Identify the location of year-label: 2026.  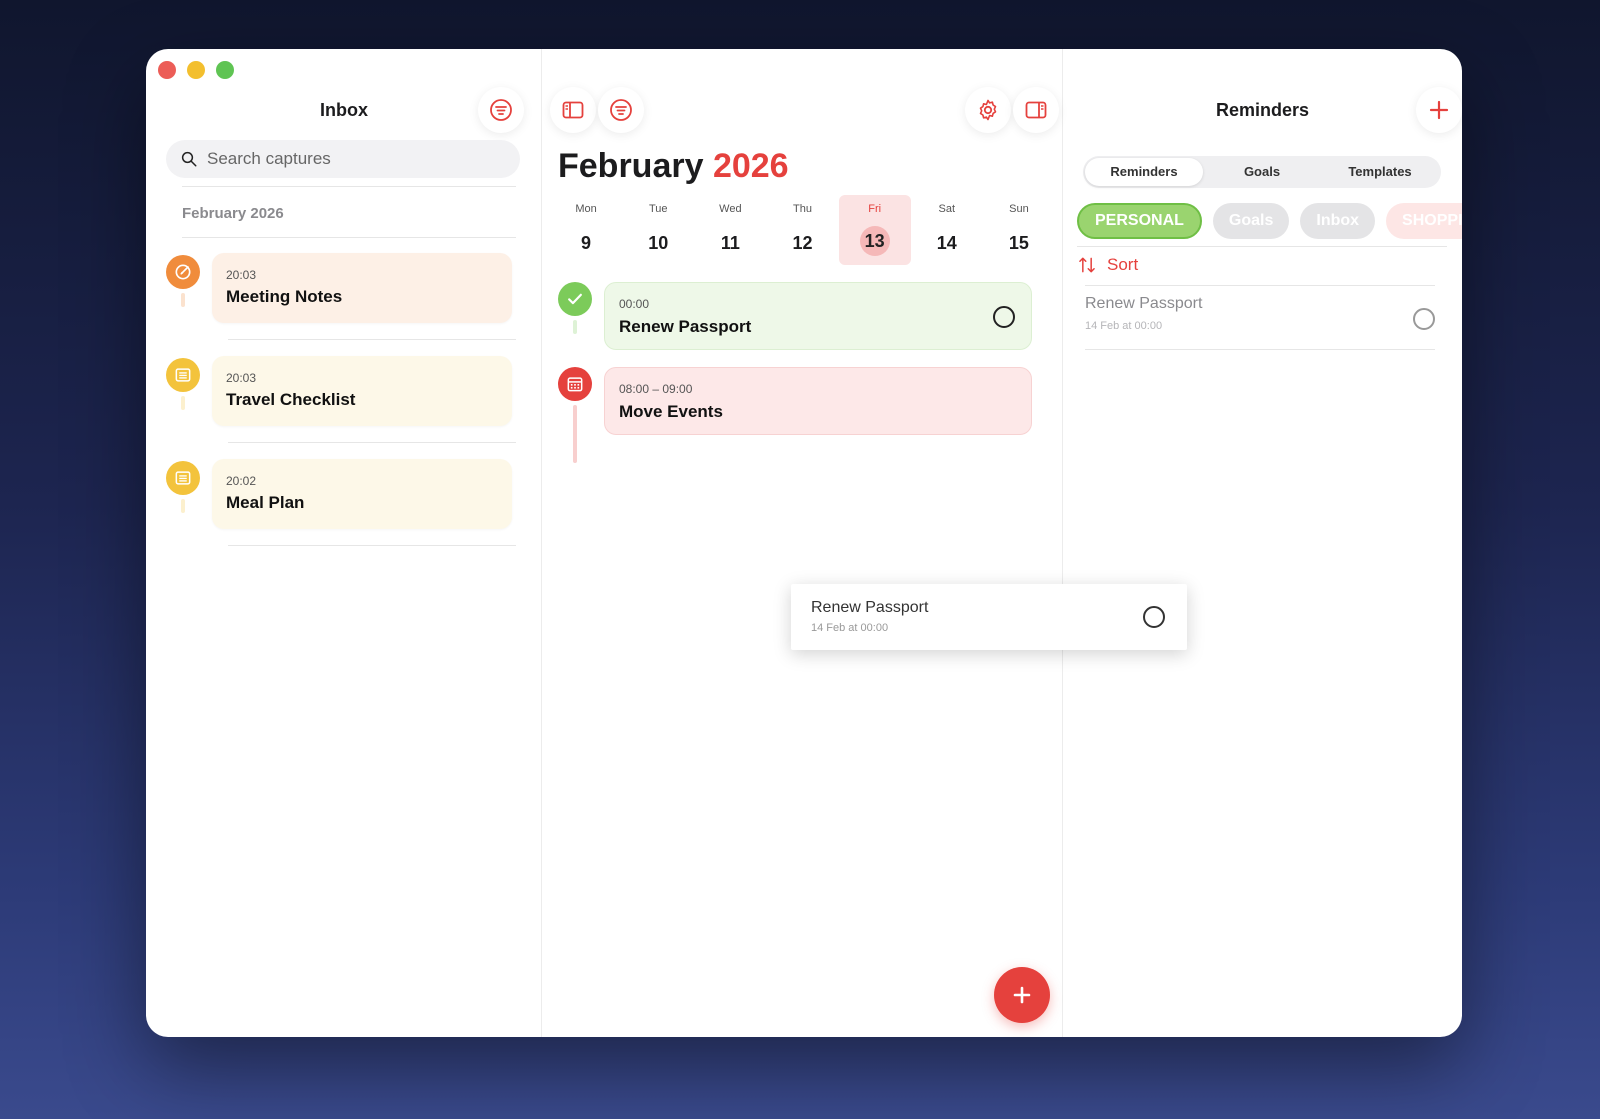
(750, 166).